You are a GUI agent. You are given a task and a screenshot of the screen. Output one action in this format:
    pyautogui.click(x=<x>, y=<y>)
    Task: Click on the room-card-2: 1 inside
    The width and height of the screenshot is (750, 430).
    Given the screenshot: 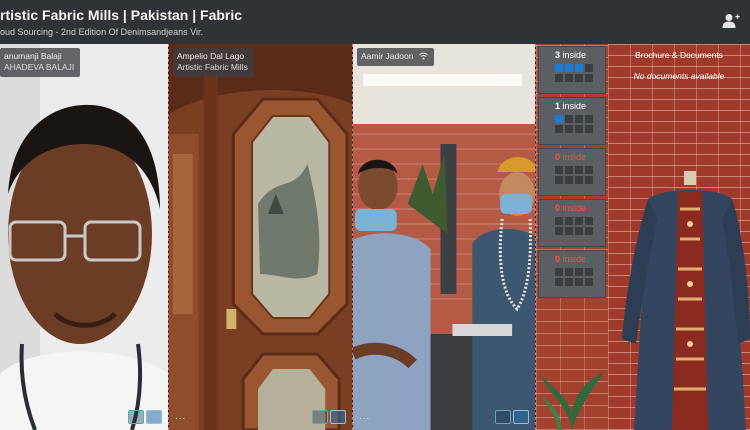 What is the action you would take?
    pyautogui.click(x=572, y=121)
    